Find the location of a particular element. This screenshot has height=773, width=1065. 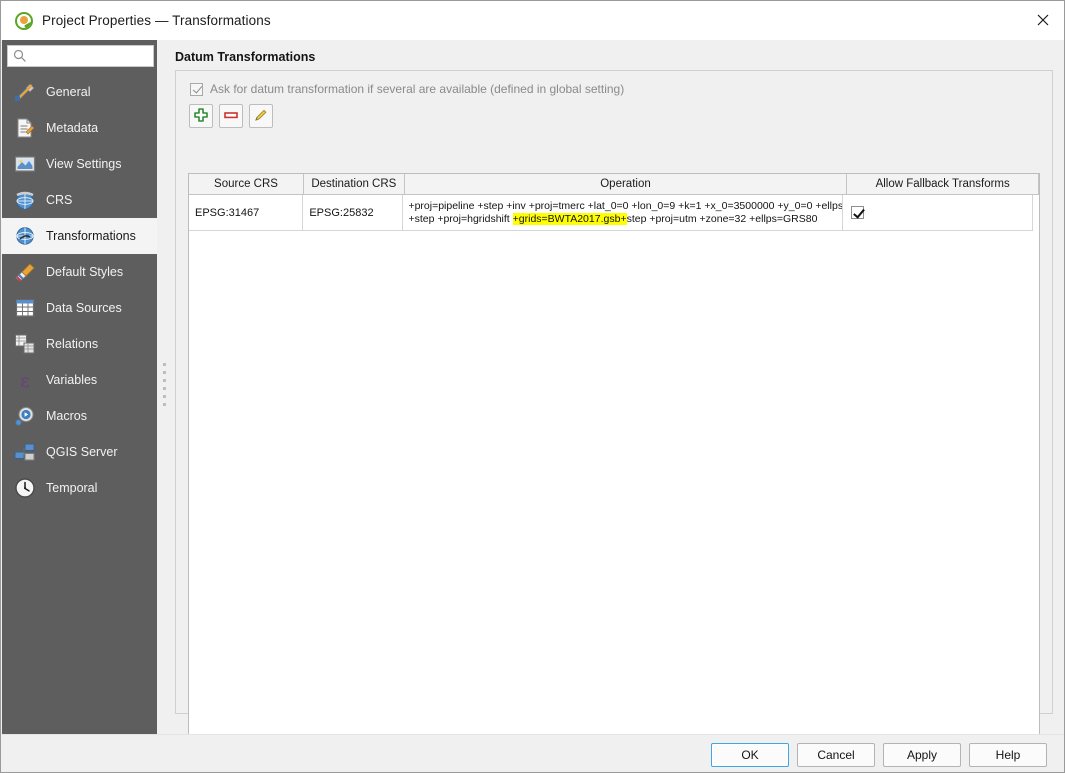

operation-line-2-suffix: step +proj=utm +zone=32 +ellps=GRS80 is located at coordinates (722, 218).